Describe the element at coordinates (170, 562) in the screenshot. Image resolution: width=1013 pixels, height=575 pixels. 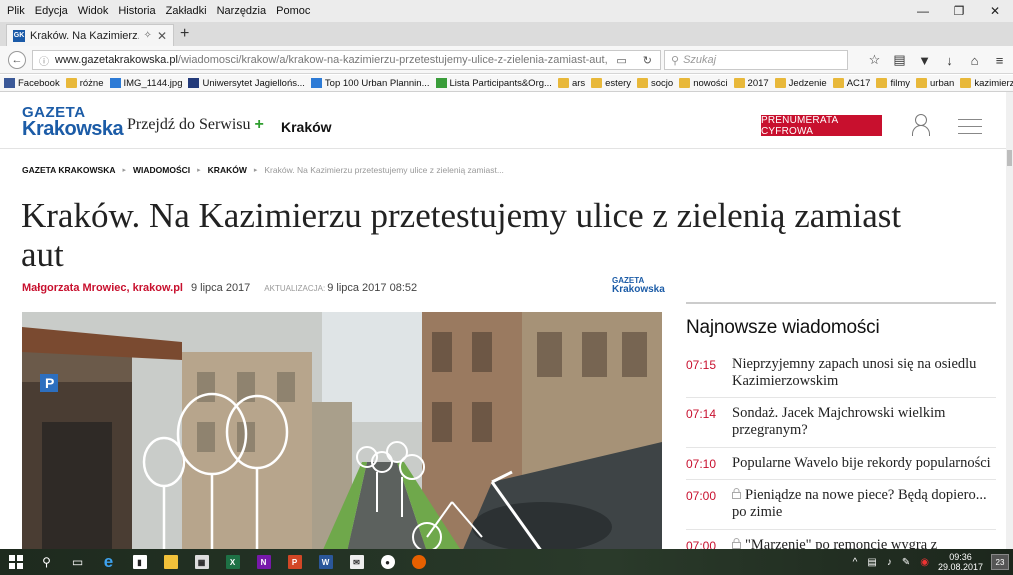
I see `file-explorer-icon` at that location.